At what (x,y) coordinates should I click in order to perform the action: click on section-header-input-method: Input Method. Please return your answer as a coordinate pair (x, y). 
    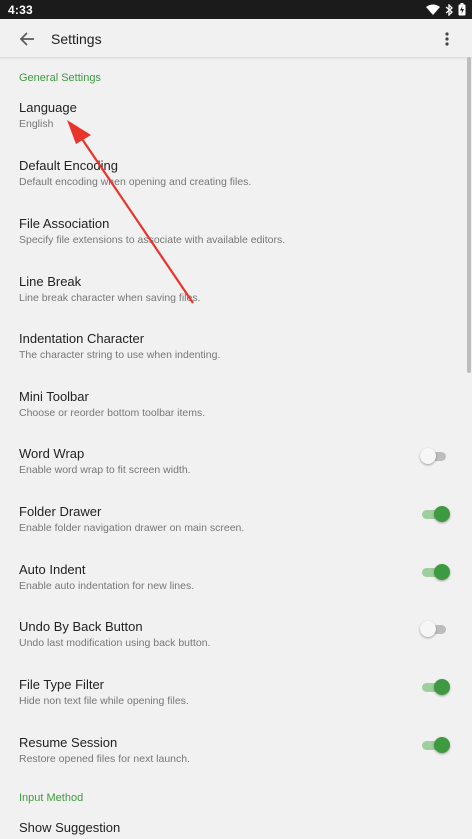
    Looking at the image, I should click on (51, 798).